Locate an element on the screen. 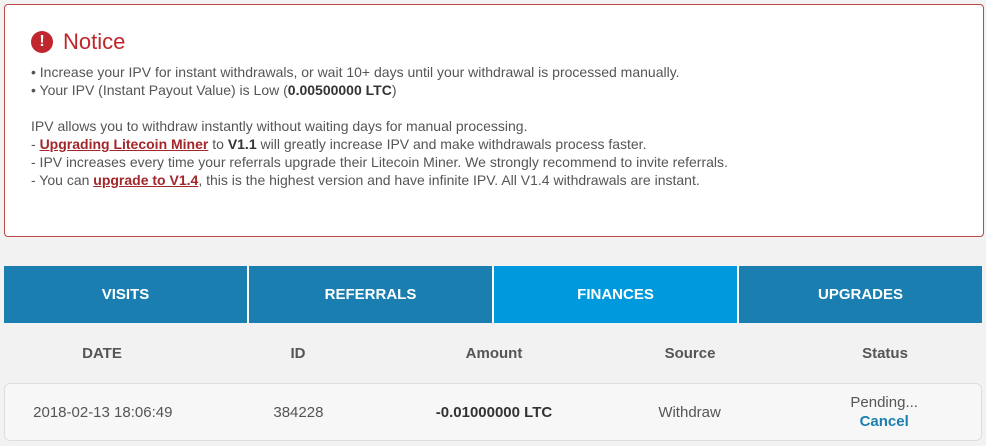 The width and height of the screenshot is (986, 446). notice-text: to is located at coordinates (218, 144).